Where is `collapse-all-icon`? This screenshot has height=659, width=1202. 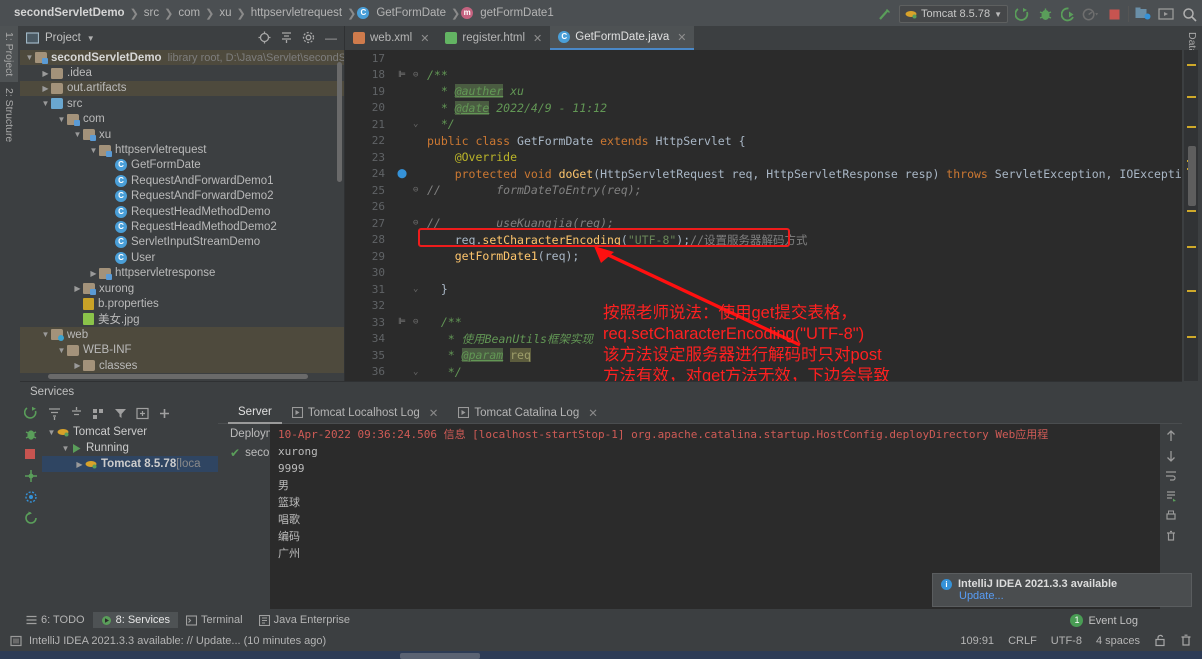
collapse-all-icon is located at coordinates (76, 413).